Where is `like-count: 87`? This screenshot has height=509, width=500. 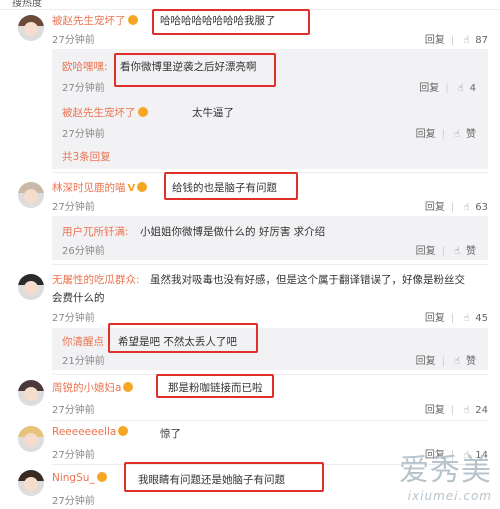 like-count: 87 is located at coordinates (481, 40).